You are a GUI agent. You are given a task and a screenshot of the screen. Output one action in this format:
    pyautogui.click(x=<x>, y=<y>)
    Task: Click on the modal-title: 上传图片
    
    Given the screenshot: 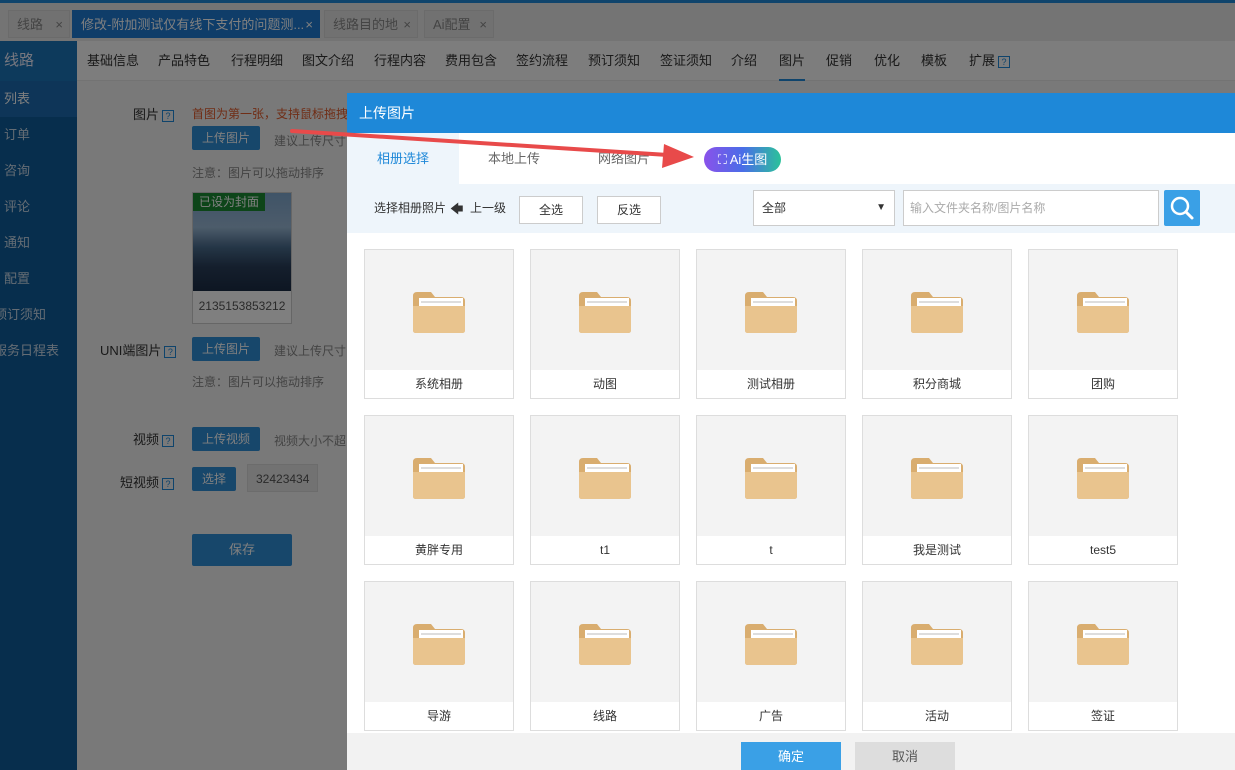 What is the action you would take?
    pyautogui.click(x=791, y=113)
    